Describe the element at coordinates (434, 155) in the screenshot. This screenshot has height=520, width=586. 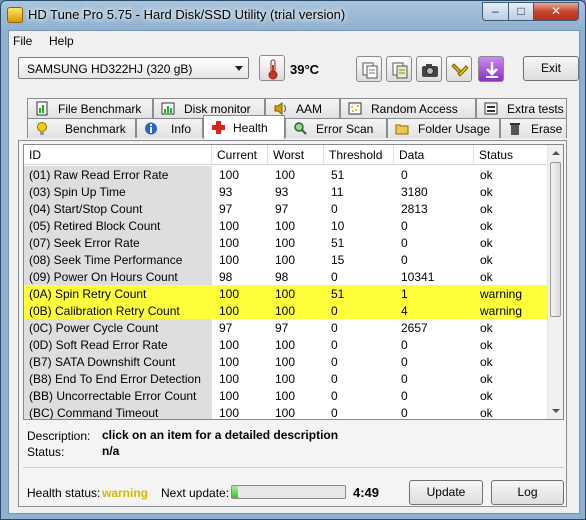
I see `column-header-data: Data` at that location.